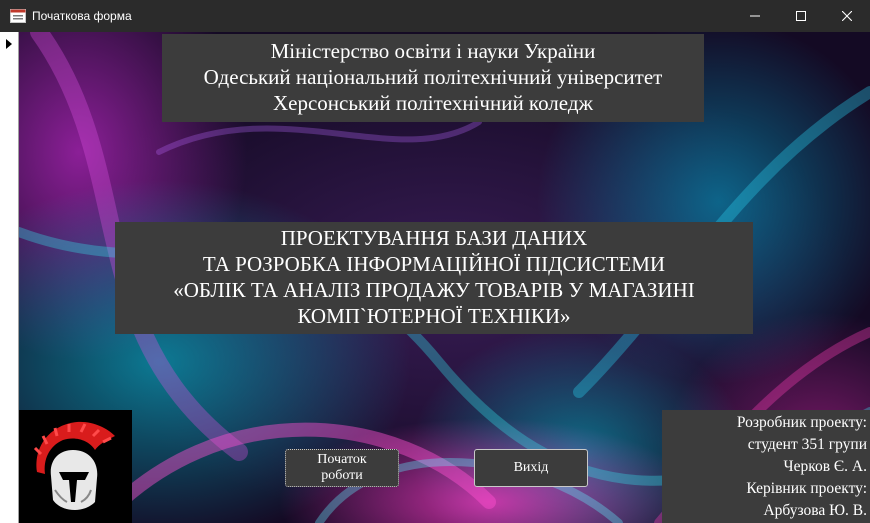 This screenshot has height=523, width=870. I want to click on exit-button: Вихід, so click(531, 468).